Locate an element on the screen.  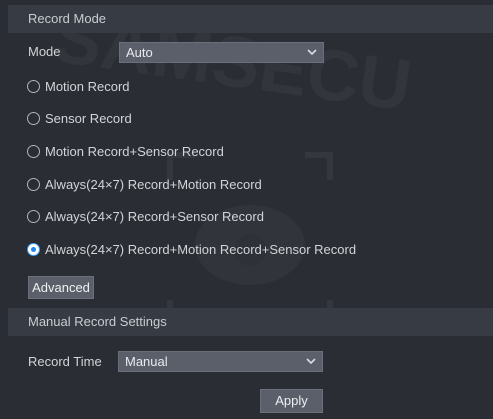
mode-select-value: Auto is located at coordinates (139, 52).